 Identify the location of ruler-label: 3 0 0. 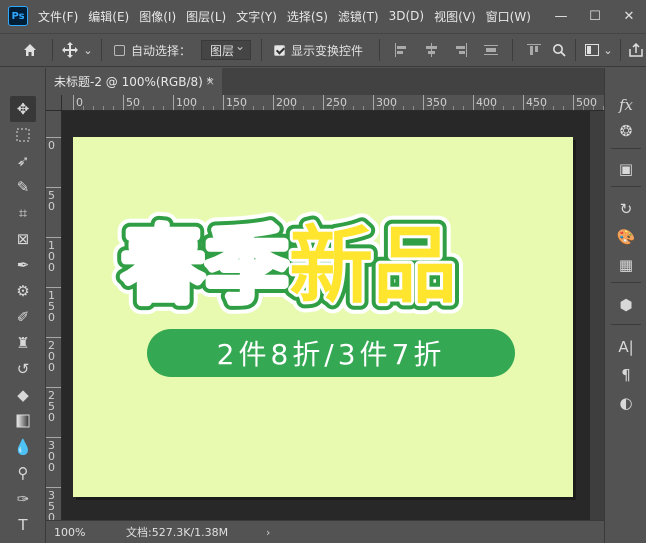
(51, 456).